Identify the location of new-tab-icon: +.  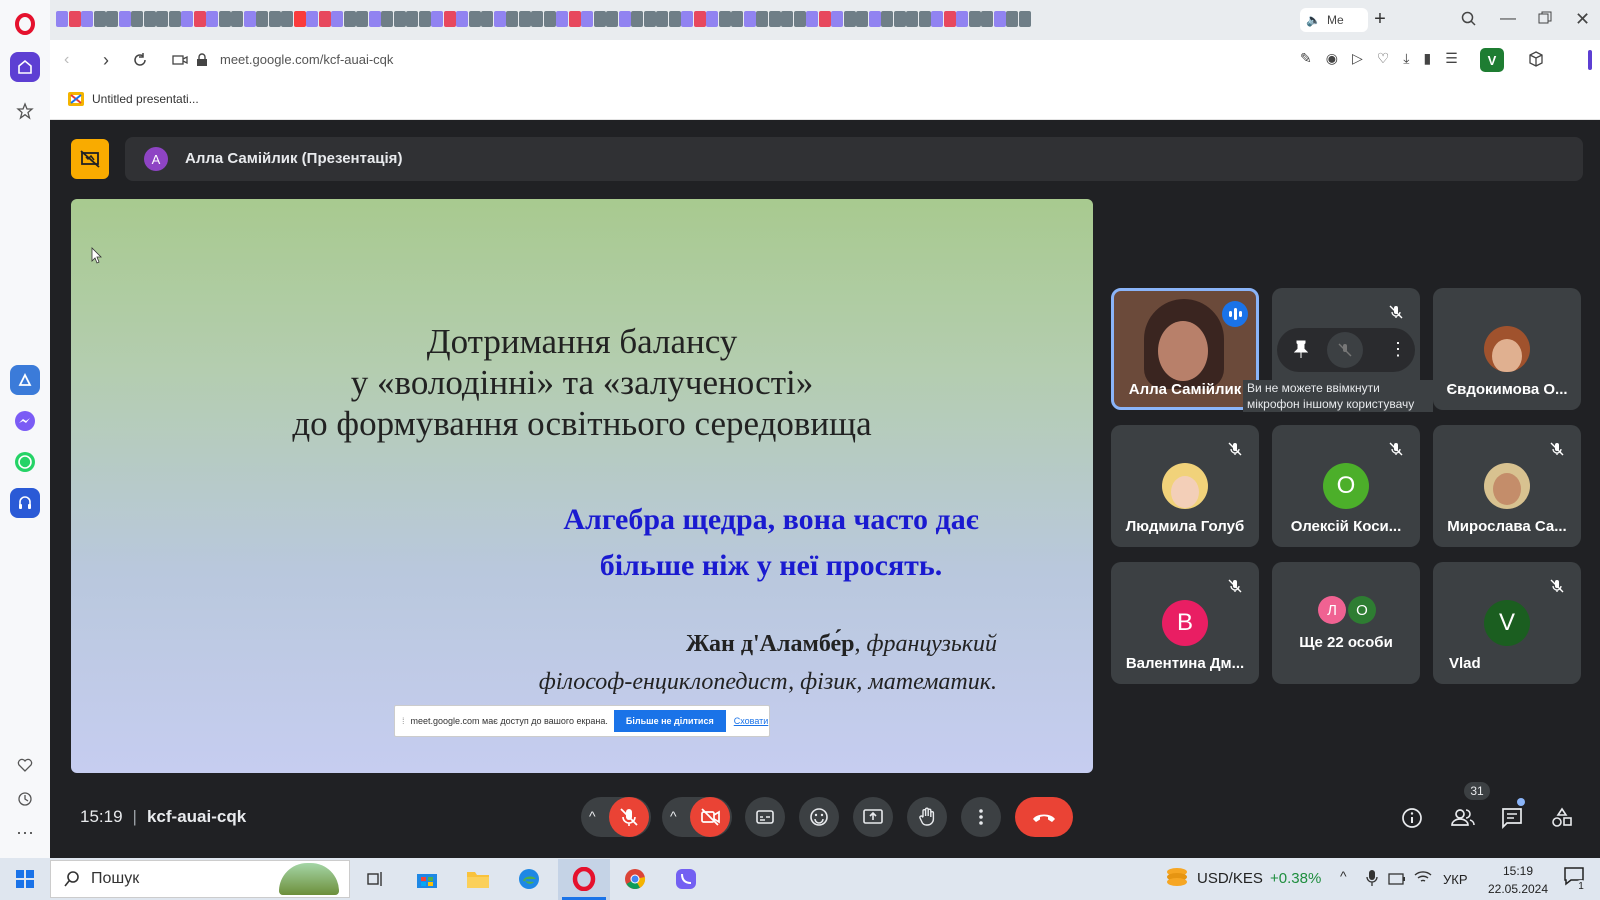
(1380, 20).